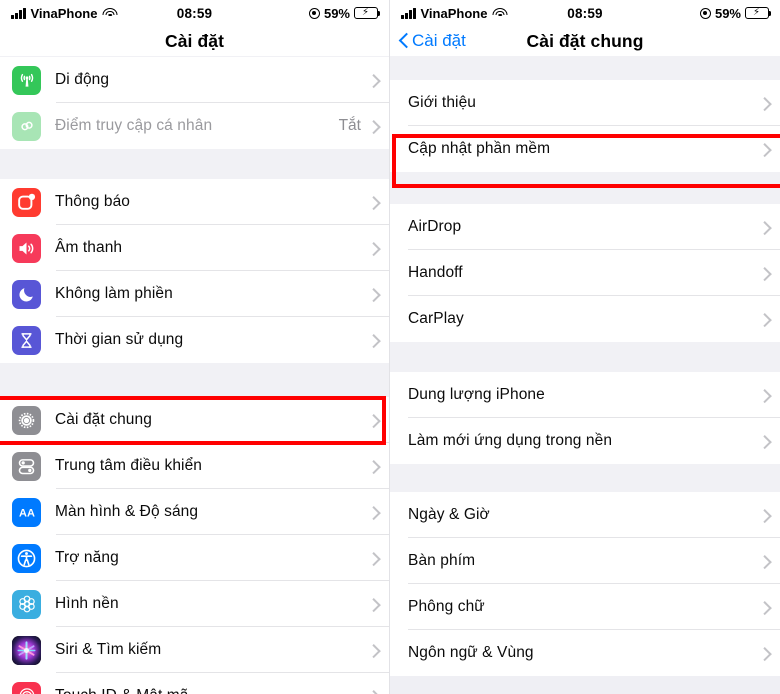 The image size is (780, 694). I want to click on back-button: Cài đặt, so click(428, 41).